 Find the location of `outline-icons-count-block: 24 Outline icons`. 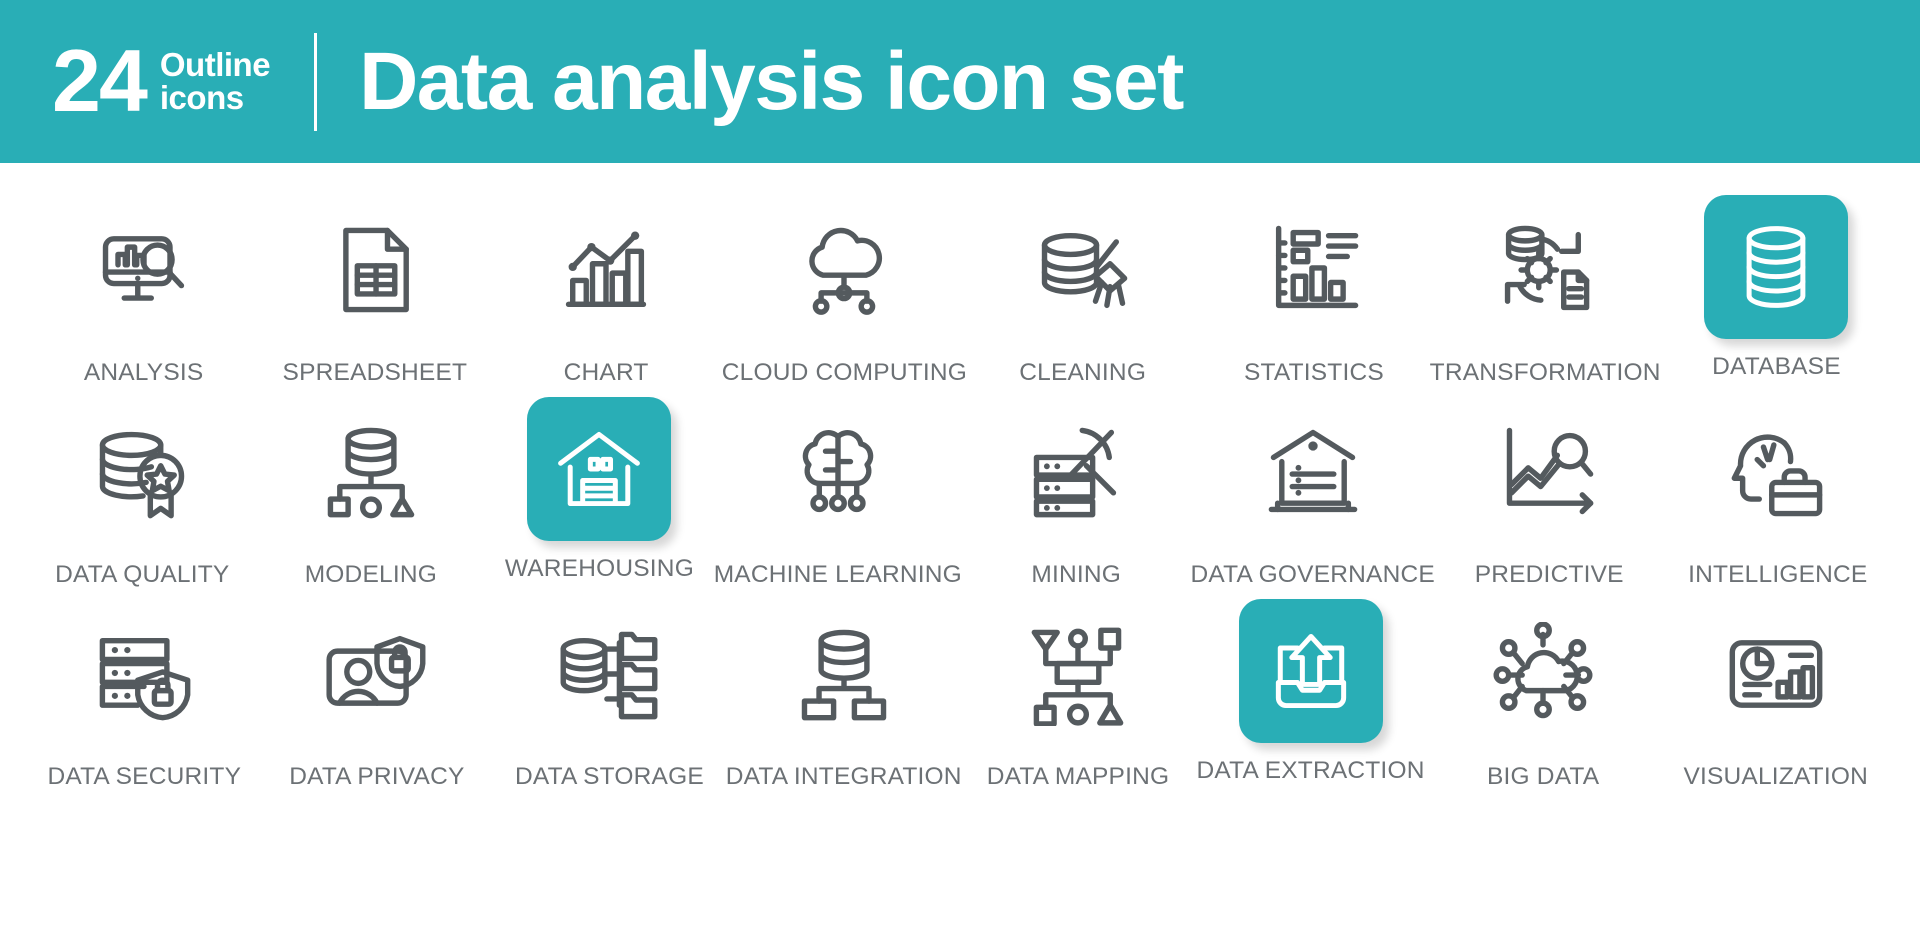

outline-icons-count-block: 24 Outline icons is located at coordinates (161, 81).